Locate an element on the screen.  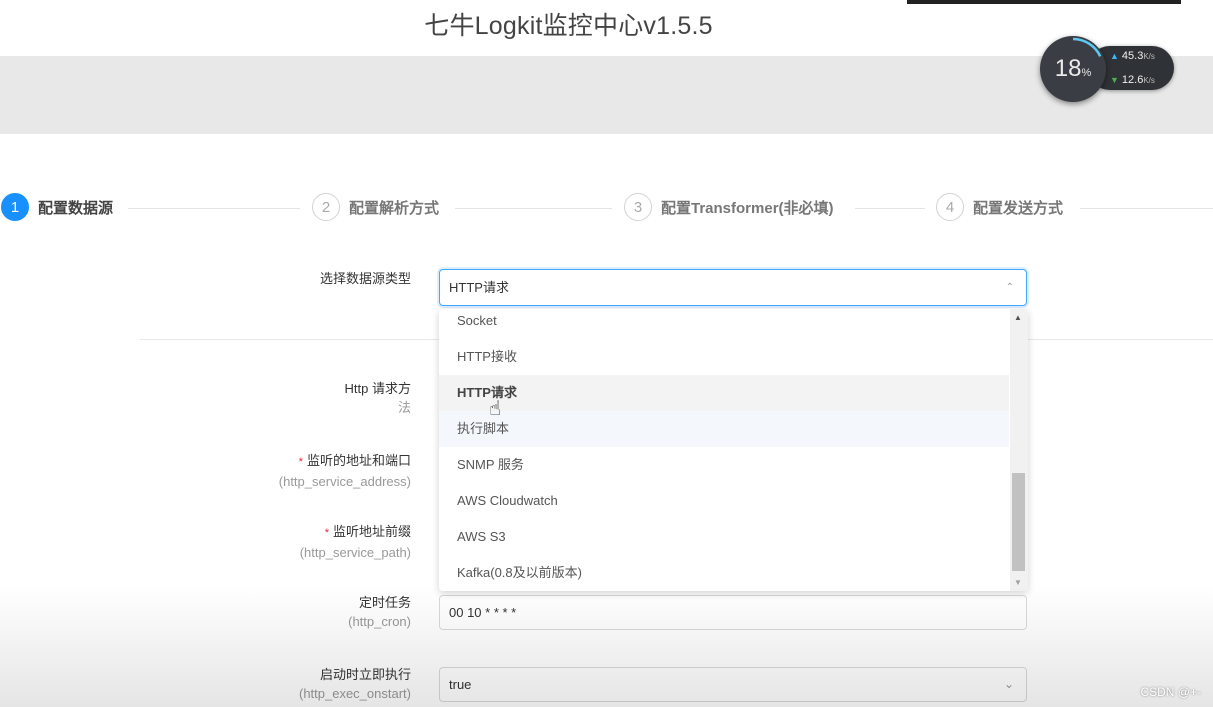
http-method-label-sub: 法 is located at coordinates (404, 407).